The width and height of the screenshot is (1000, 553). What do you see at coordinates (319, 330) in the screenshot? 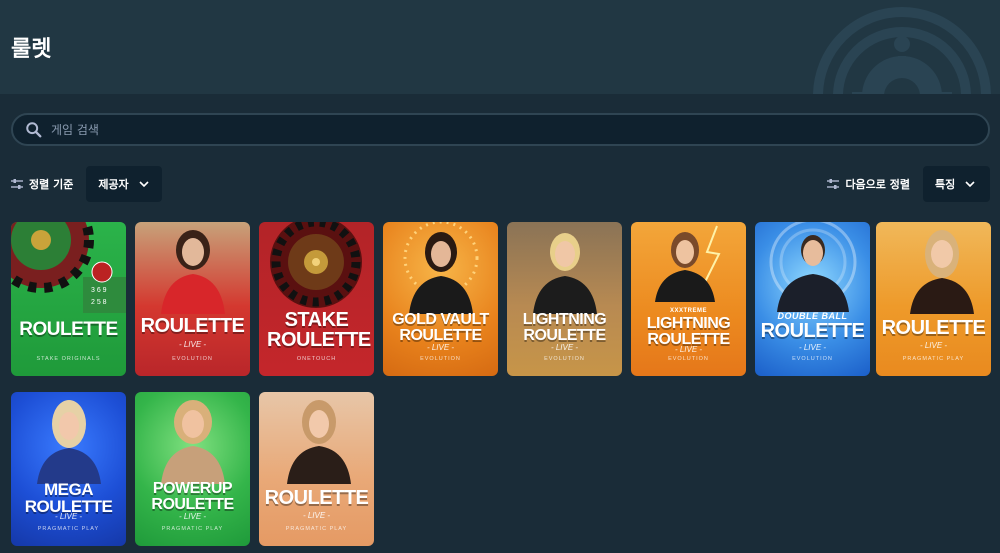
I see `game-title: STAKE ROULETTE` at bounding box center [319, 330].